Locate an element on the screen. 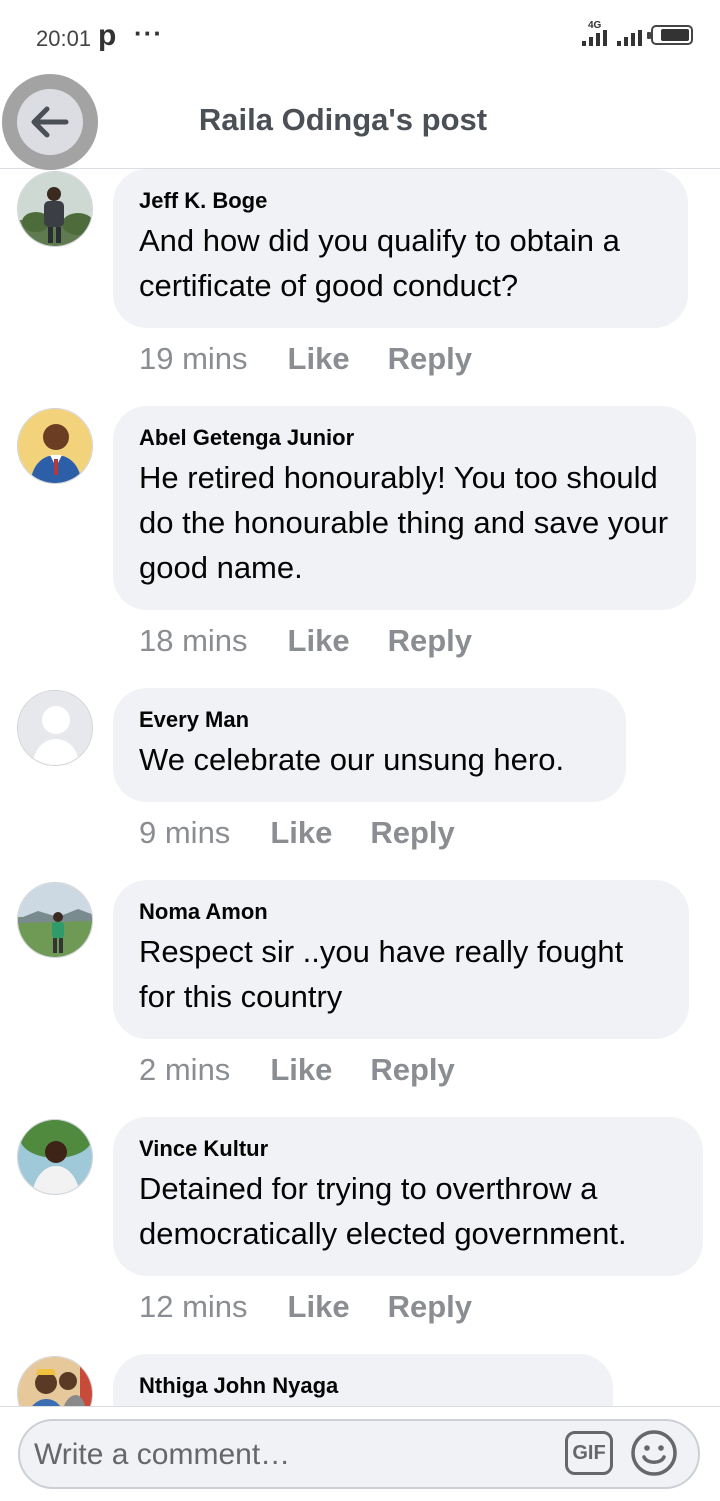 The width and height of the screenshot is (720, 1501). comment-time: 18 mins is located at coordinates (193, 641).